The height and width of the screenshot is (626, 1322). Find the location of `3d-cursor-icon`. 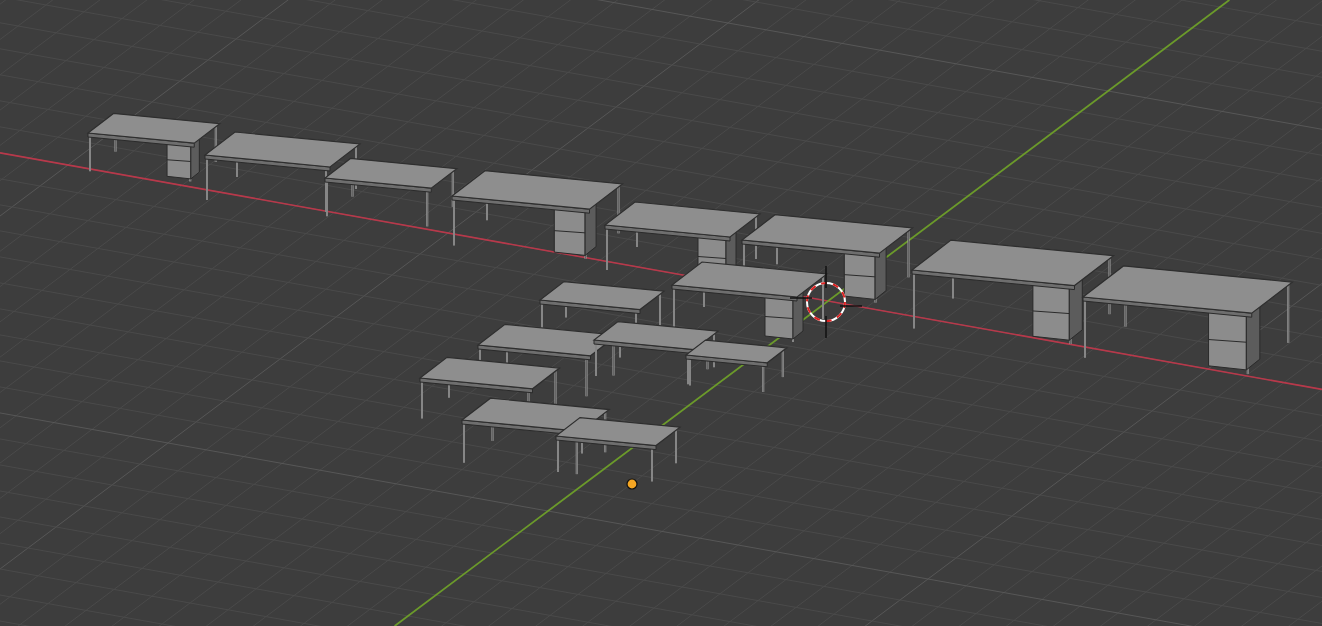

3d-cursor-icon is located at coordinates (826, 302).